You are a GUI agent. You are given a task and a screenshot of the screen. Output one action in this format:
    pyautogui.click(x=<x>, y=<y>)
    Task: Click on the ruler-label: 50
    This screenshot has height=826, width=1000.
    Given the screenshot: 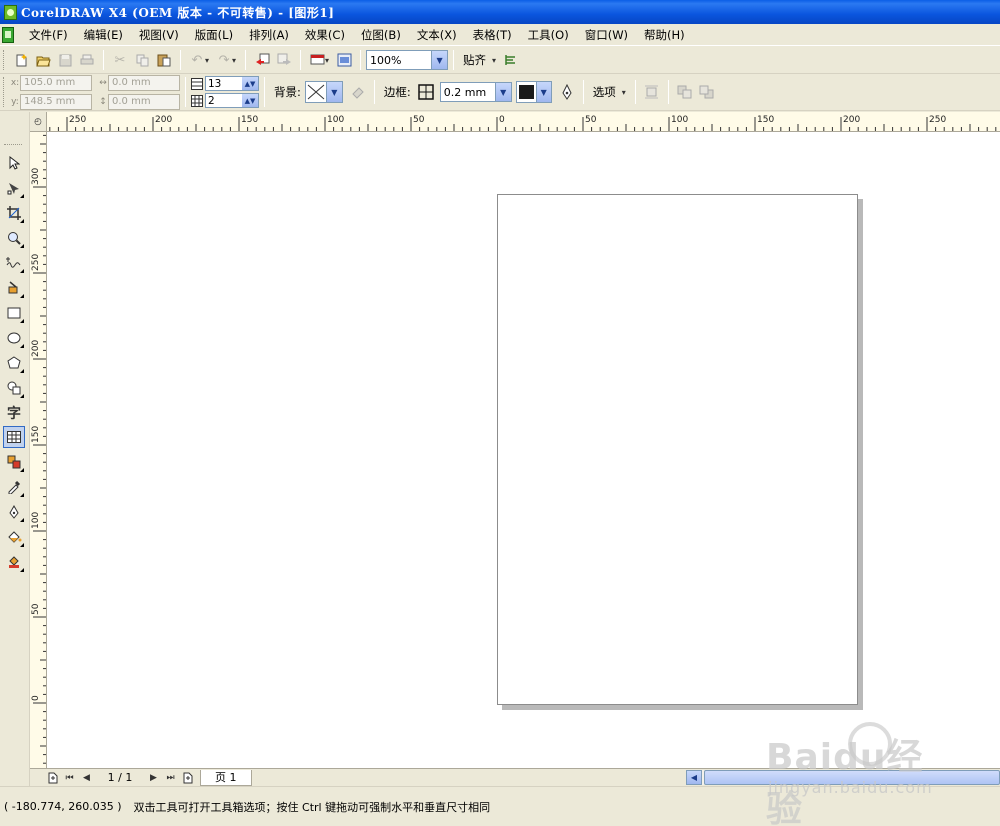 What is the action you would take?
    pyautogui.click(x=591, y=120)
    